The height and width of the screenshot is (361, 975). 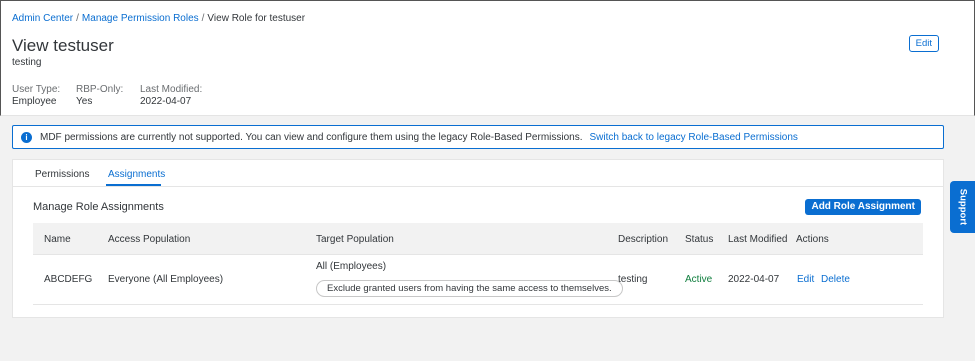 I want to click on column-header-last-modified: Last Modified, so click(x=758, y=239).